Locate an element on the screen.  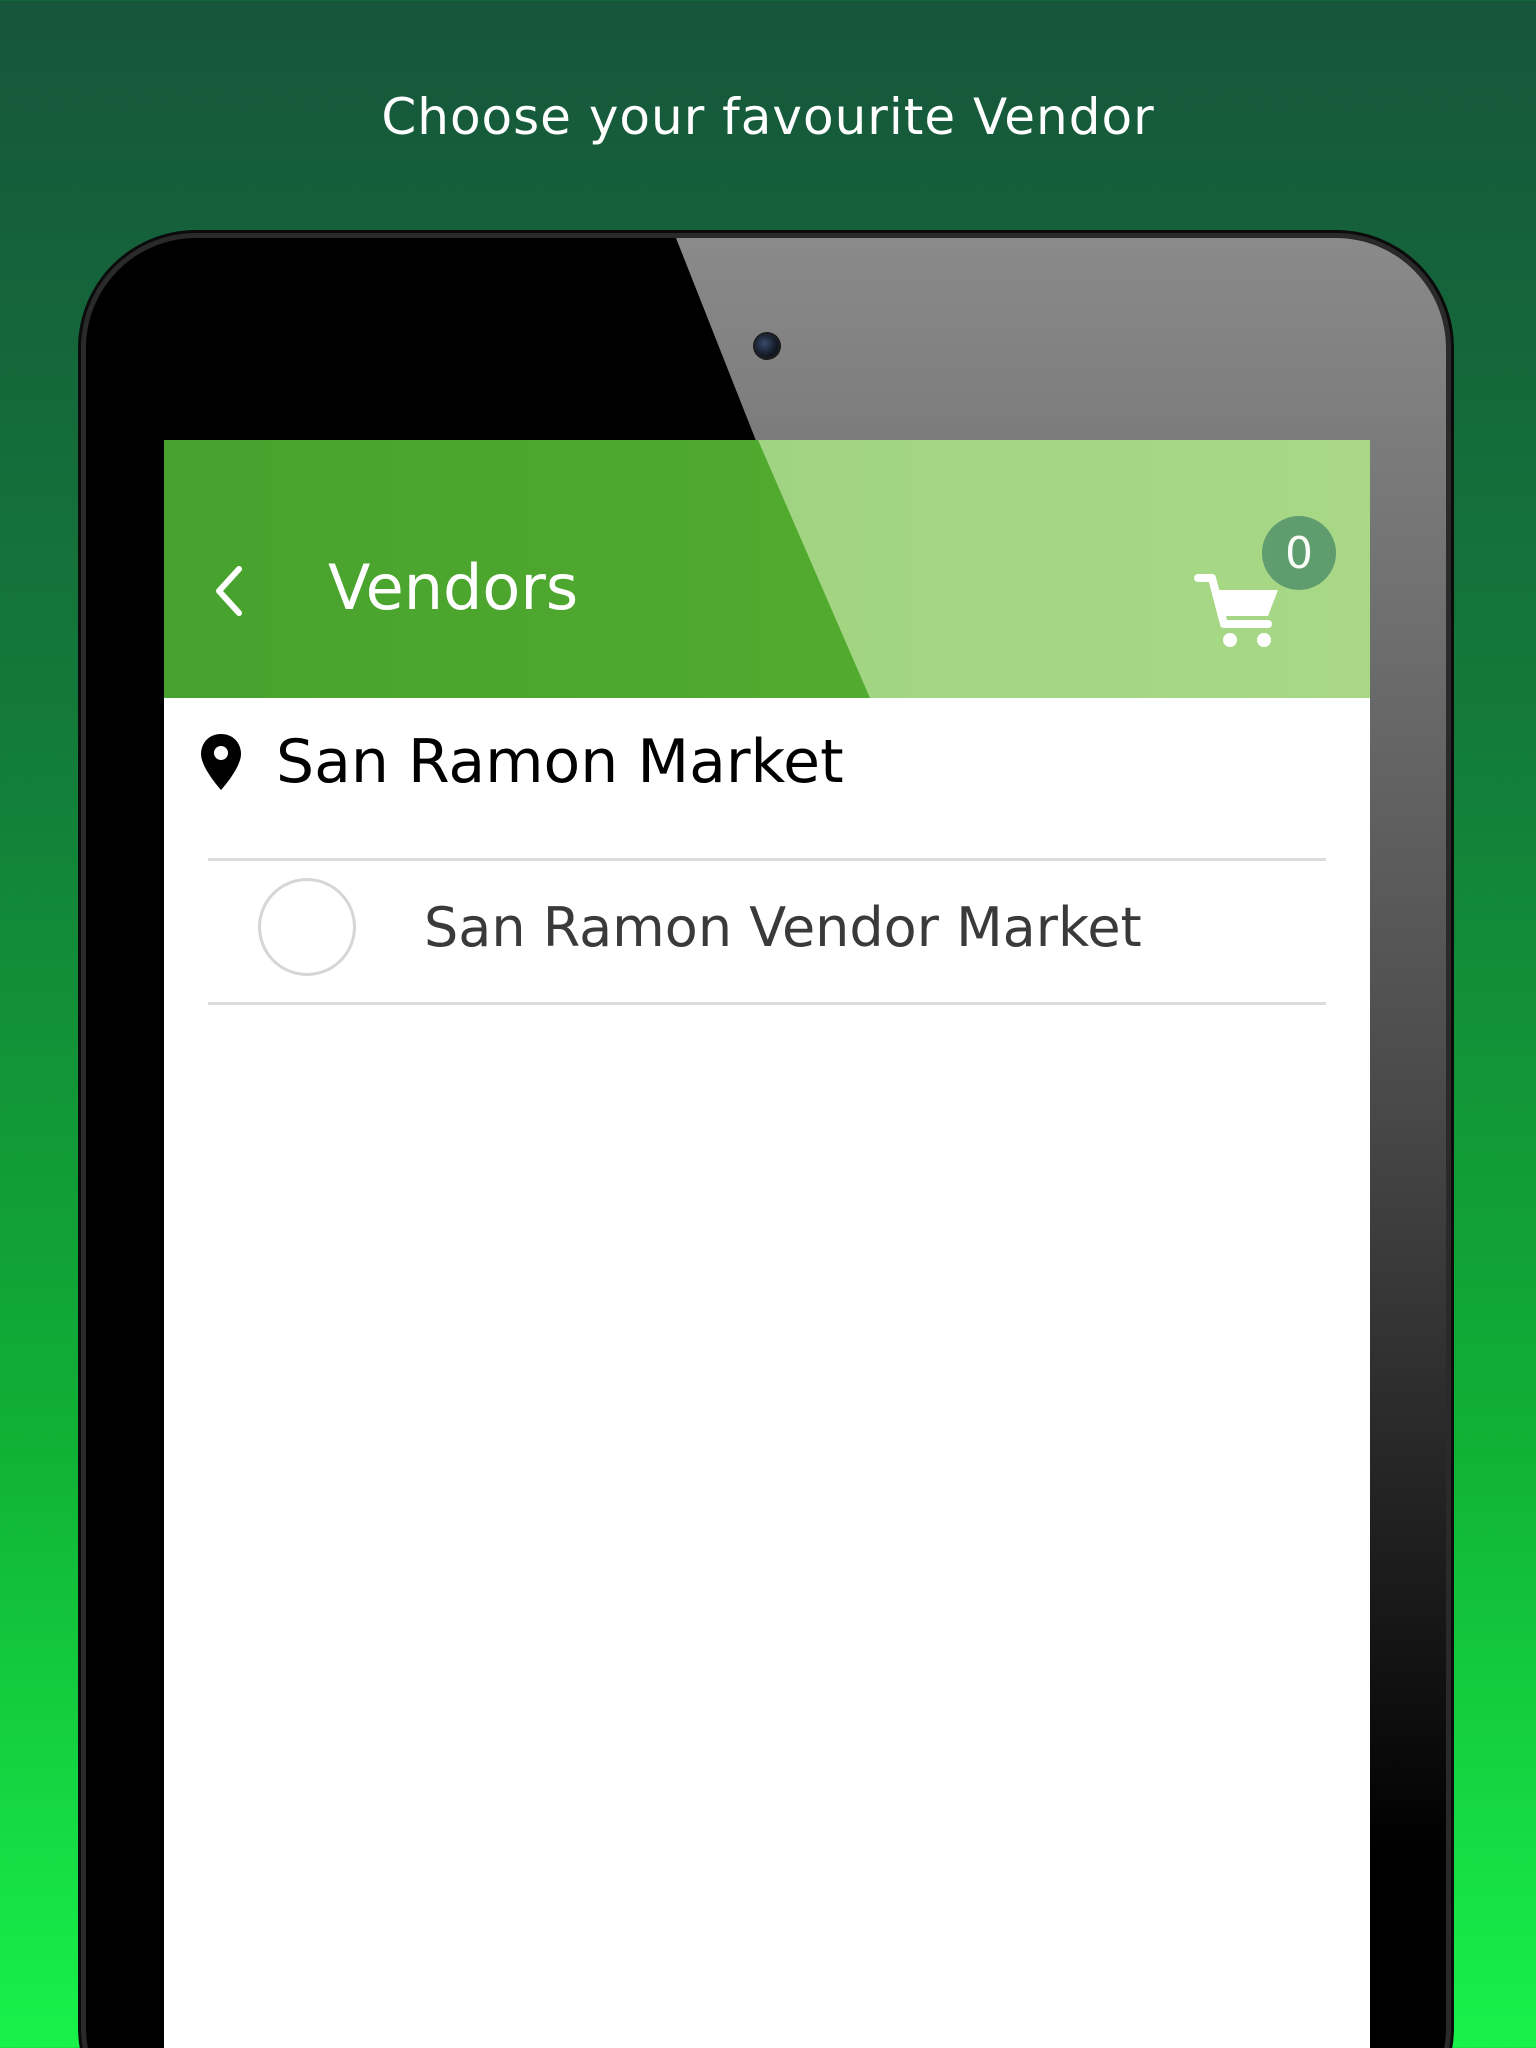
cart-button is located at coordinates (1239, 613).